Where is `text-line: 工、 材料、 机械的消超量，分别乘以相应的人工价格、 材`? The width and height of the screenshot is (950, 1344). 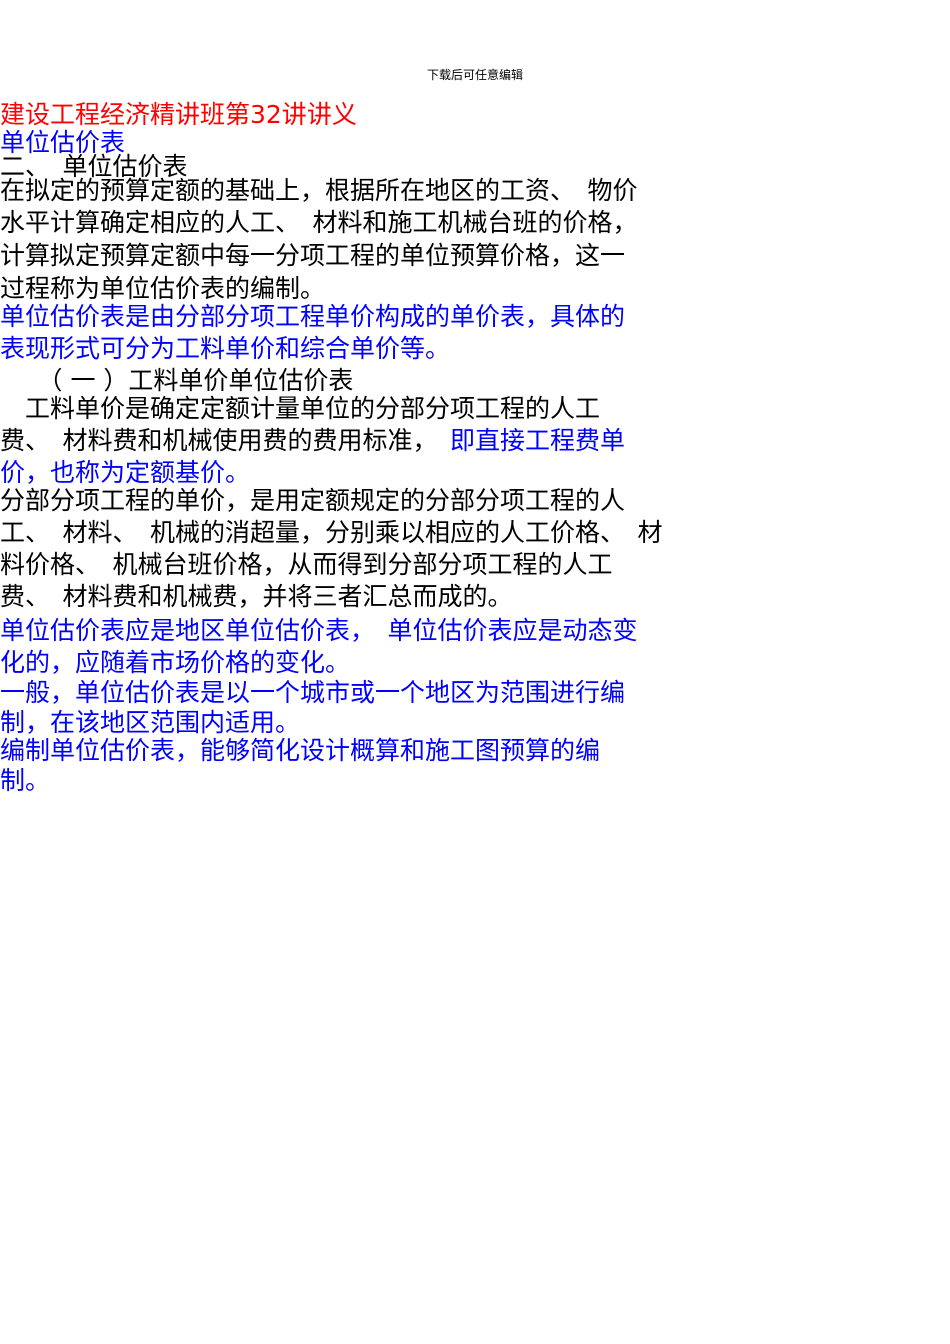
text-line: 工、 材料、 机械的消超量，分别乘以相应的人工价格、 材 is located at coordinates (331, 533).